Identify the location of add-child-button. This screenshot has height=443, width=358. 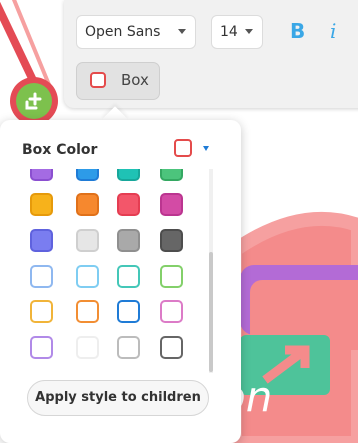
(34, 101).